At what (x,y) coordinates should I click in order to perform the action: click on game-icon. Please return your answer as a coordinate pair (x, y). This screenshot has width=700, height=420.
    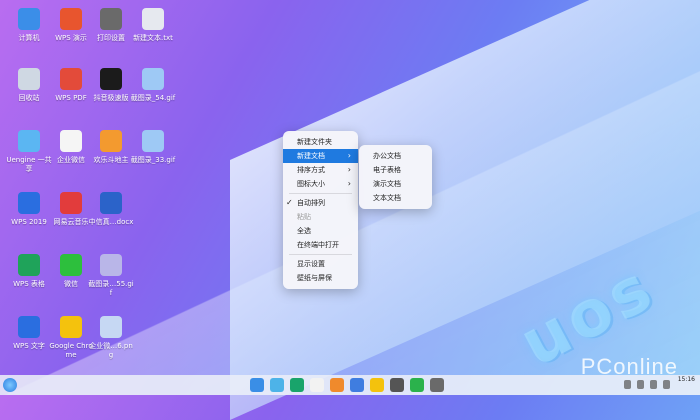
    Looking at the image, I should click on (111, 141).